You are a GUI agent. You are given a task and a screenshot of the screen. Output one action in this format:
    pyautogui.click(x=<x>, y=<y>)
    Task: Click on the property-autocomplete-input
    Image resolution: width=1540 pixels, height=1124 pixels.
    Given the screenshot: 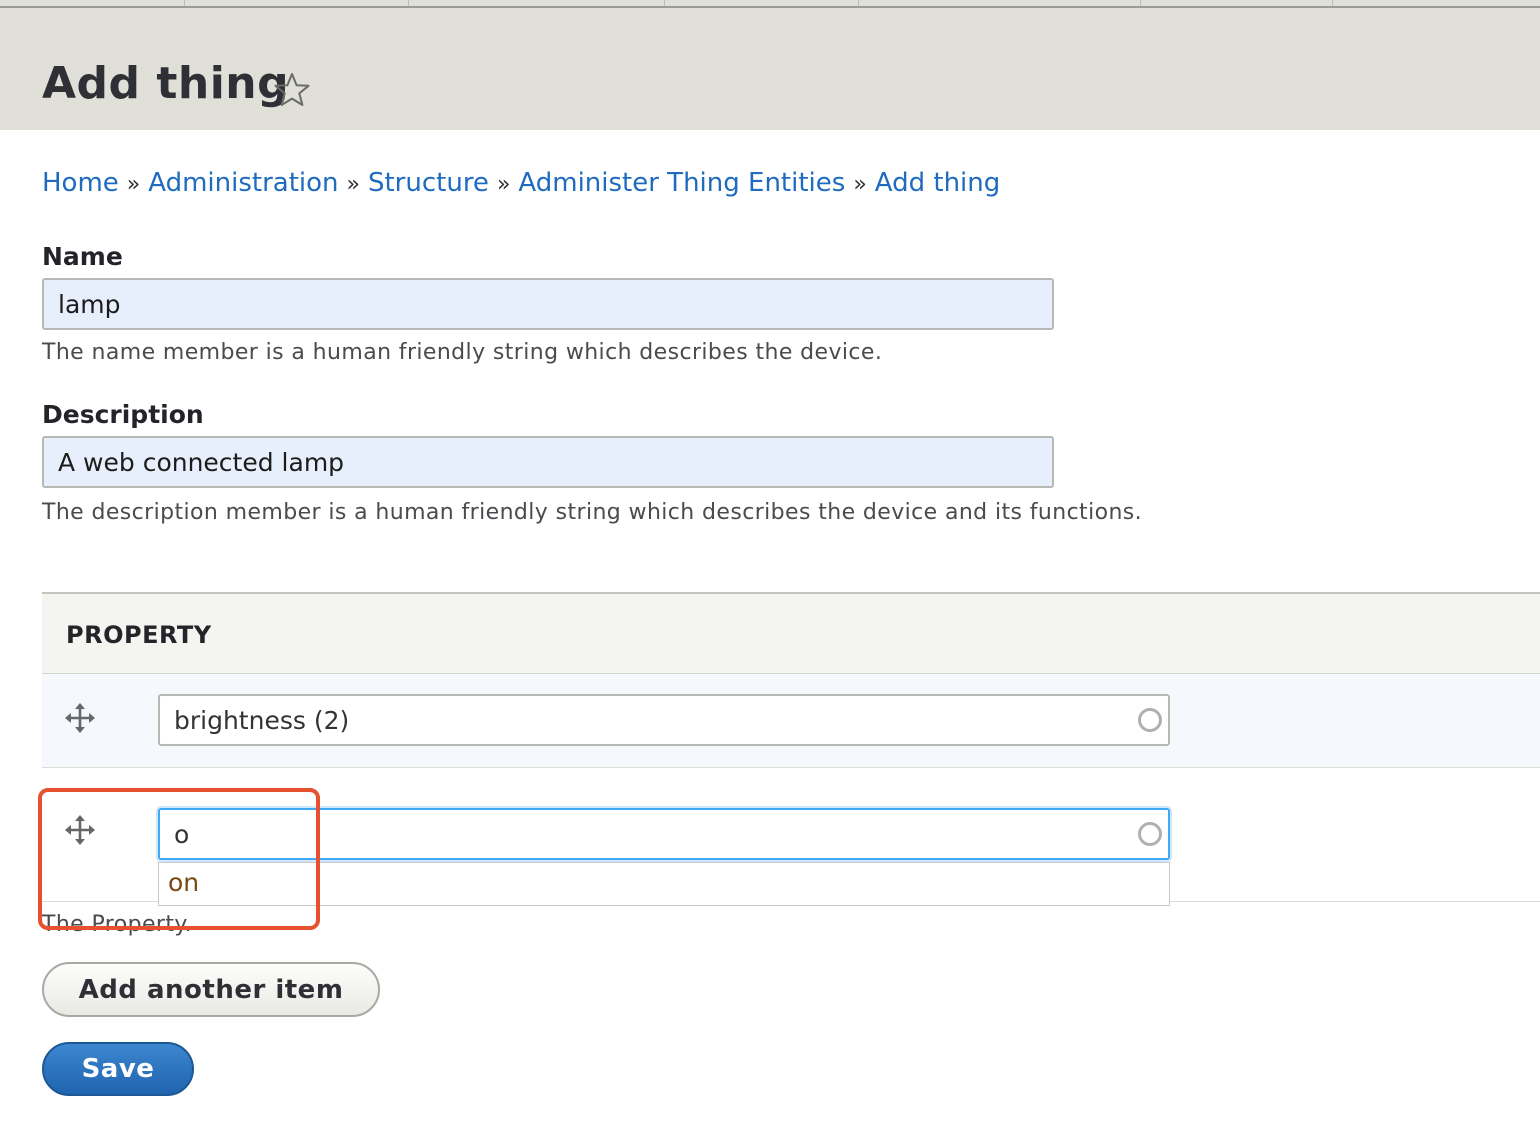 What is the action you would take?
    pyautogui.click(x=664, y=720)
    